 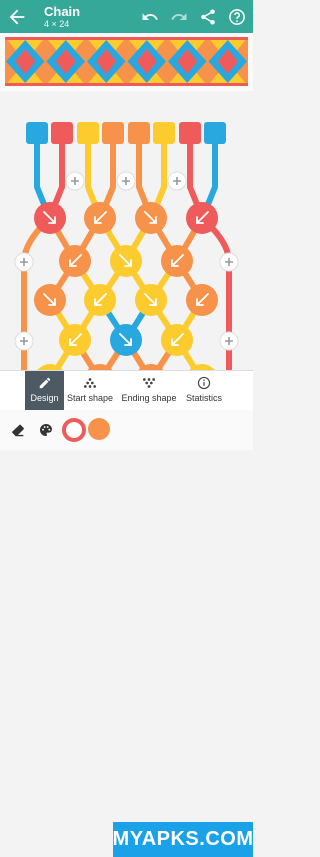 What do you see at coordinates (204, 383) in the screenshot?
I see `info-icon` at bounding box center [204, 383].